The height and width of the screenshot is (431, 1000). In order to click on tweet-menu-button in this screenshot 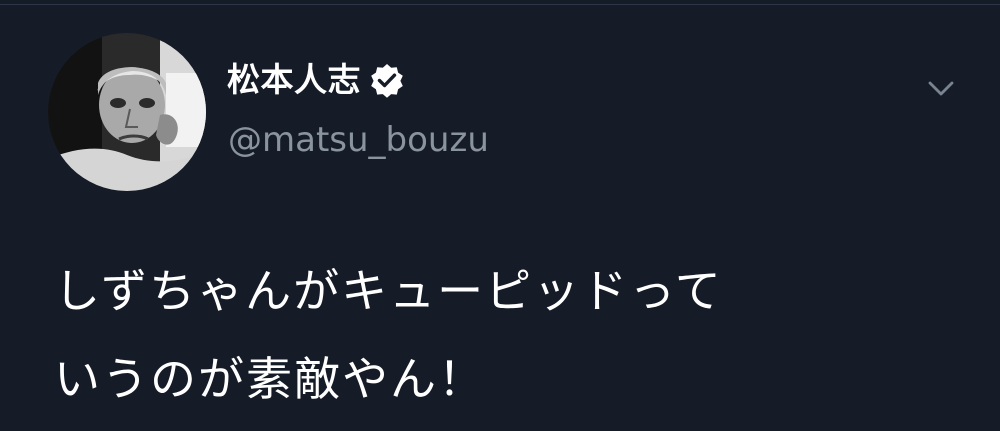, I will do `click(941, 89)`.